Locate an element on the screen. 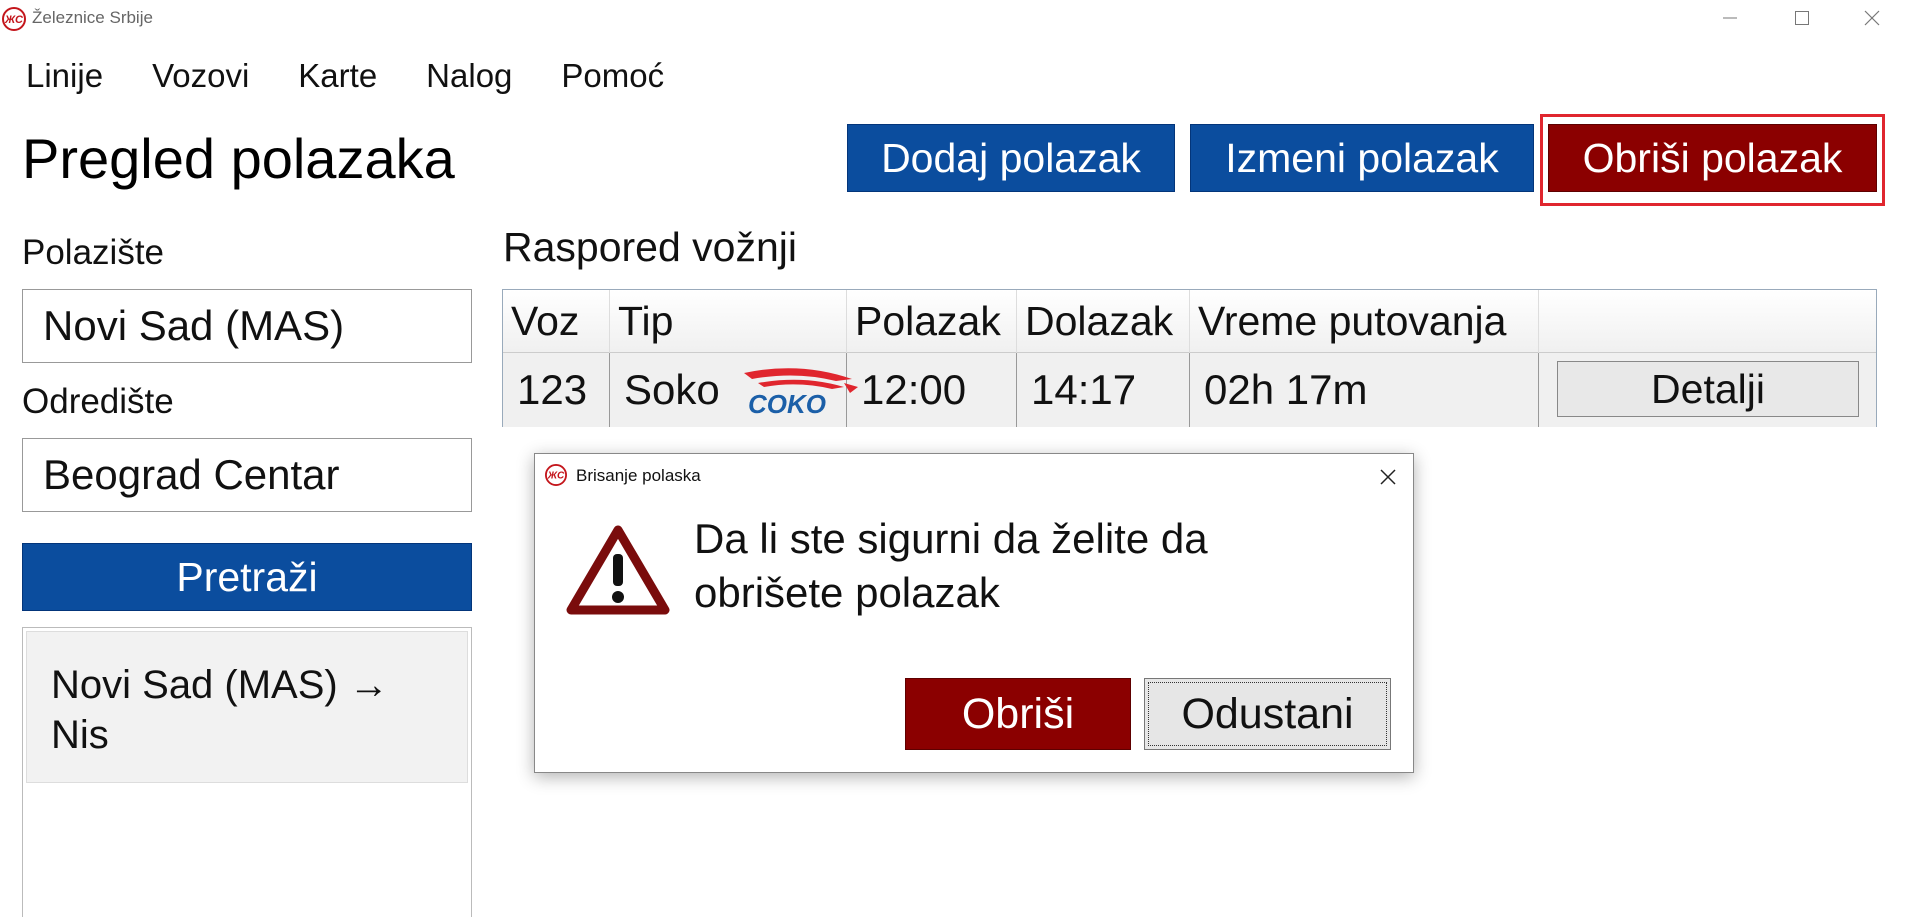 This screenshot has height=917, width=1908. minimize-icon is located at coordinates (1730, 18).